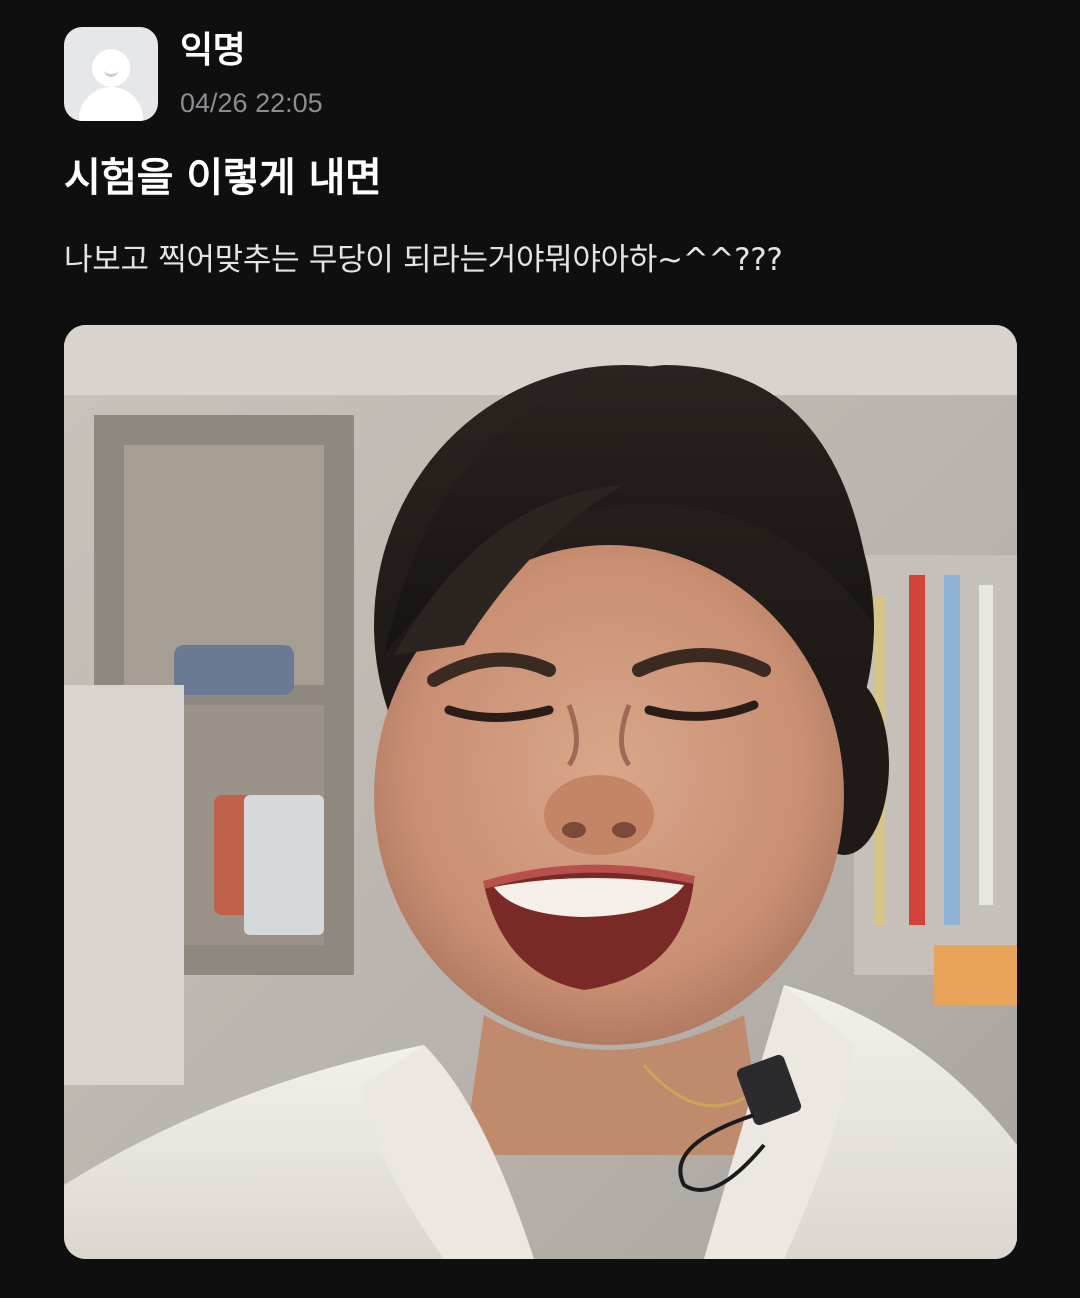 The image size is (1080, 1298). I want to click on post-timestamp: 04/26 22:05, so click(251, 103).